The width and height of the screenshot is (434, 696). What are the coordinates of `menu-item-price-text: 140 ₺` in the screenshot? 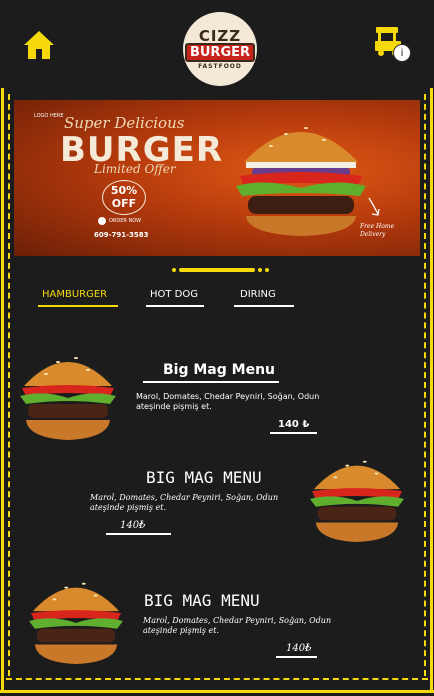 It's located at (294, 424).